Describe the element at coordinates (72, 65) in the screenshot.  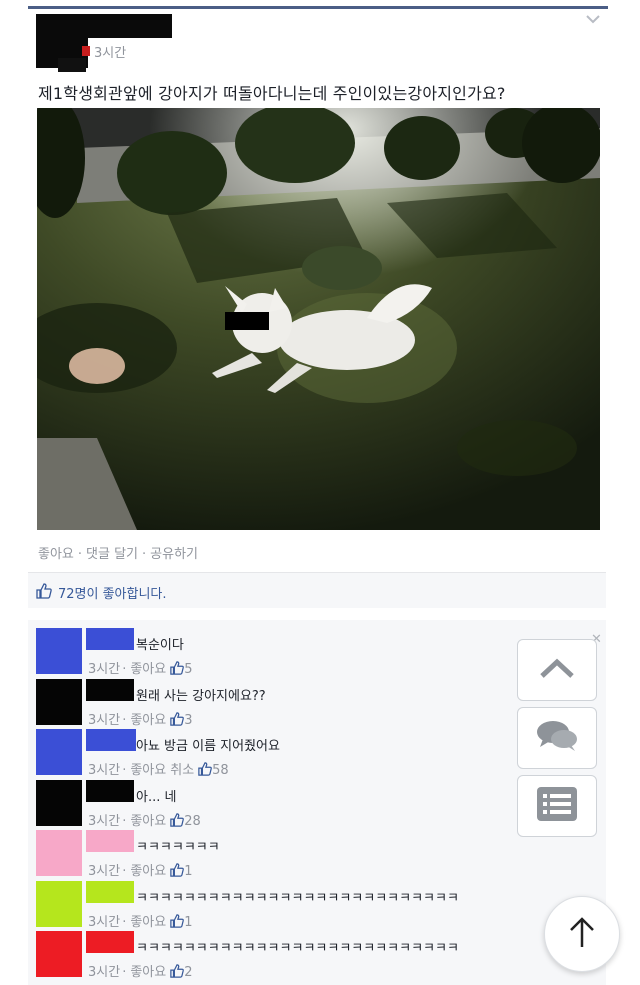
I see `author-avatar-redacted-part` at that location.